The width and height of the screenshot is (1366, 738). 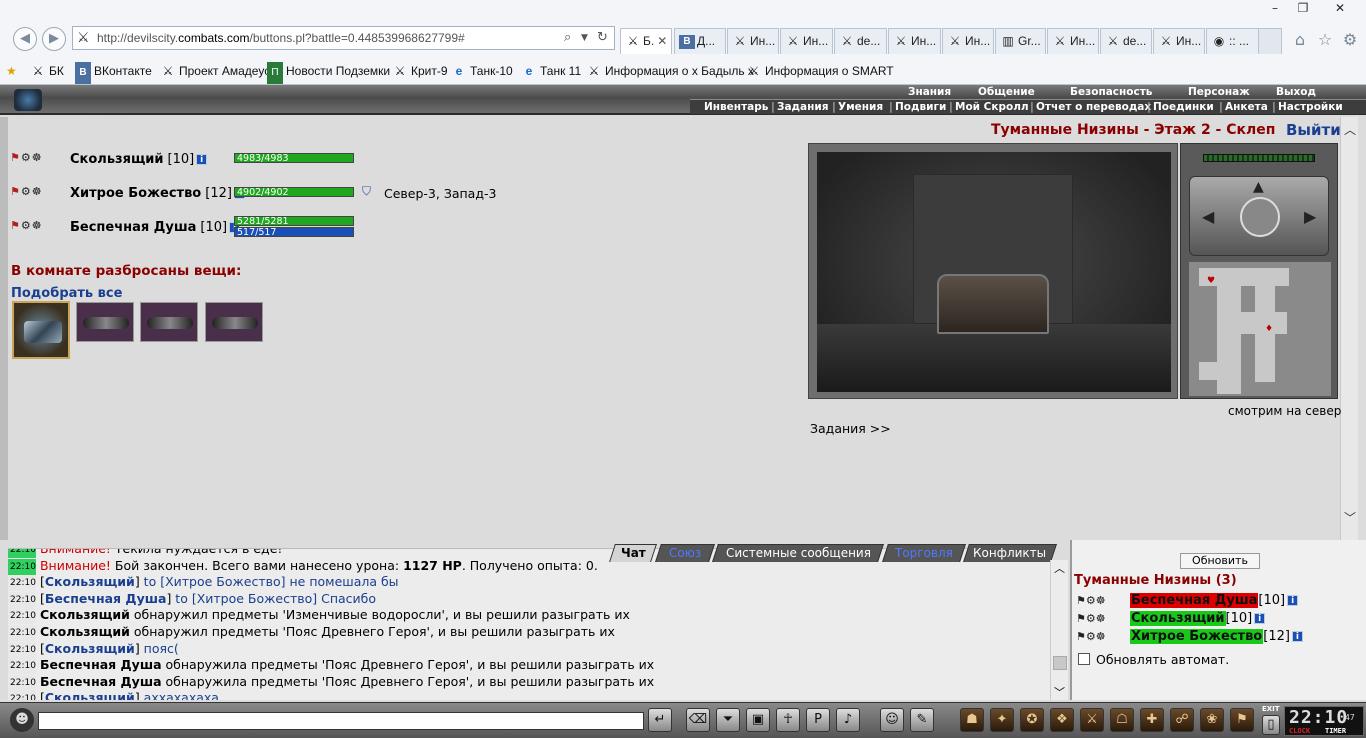 I want to click on compass-control: ◀ ▶ ▲, so click(x=1259, y=216).